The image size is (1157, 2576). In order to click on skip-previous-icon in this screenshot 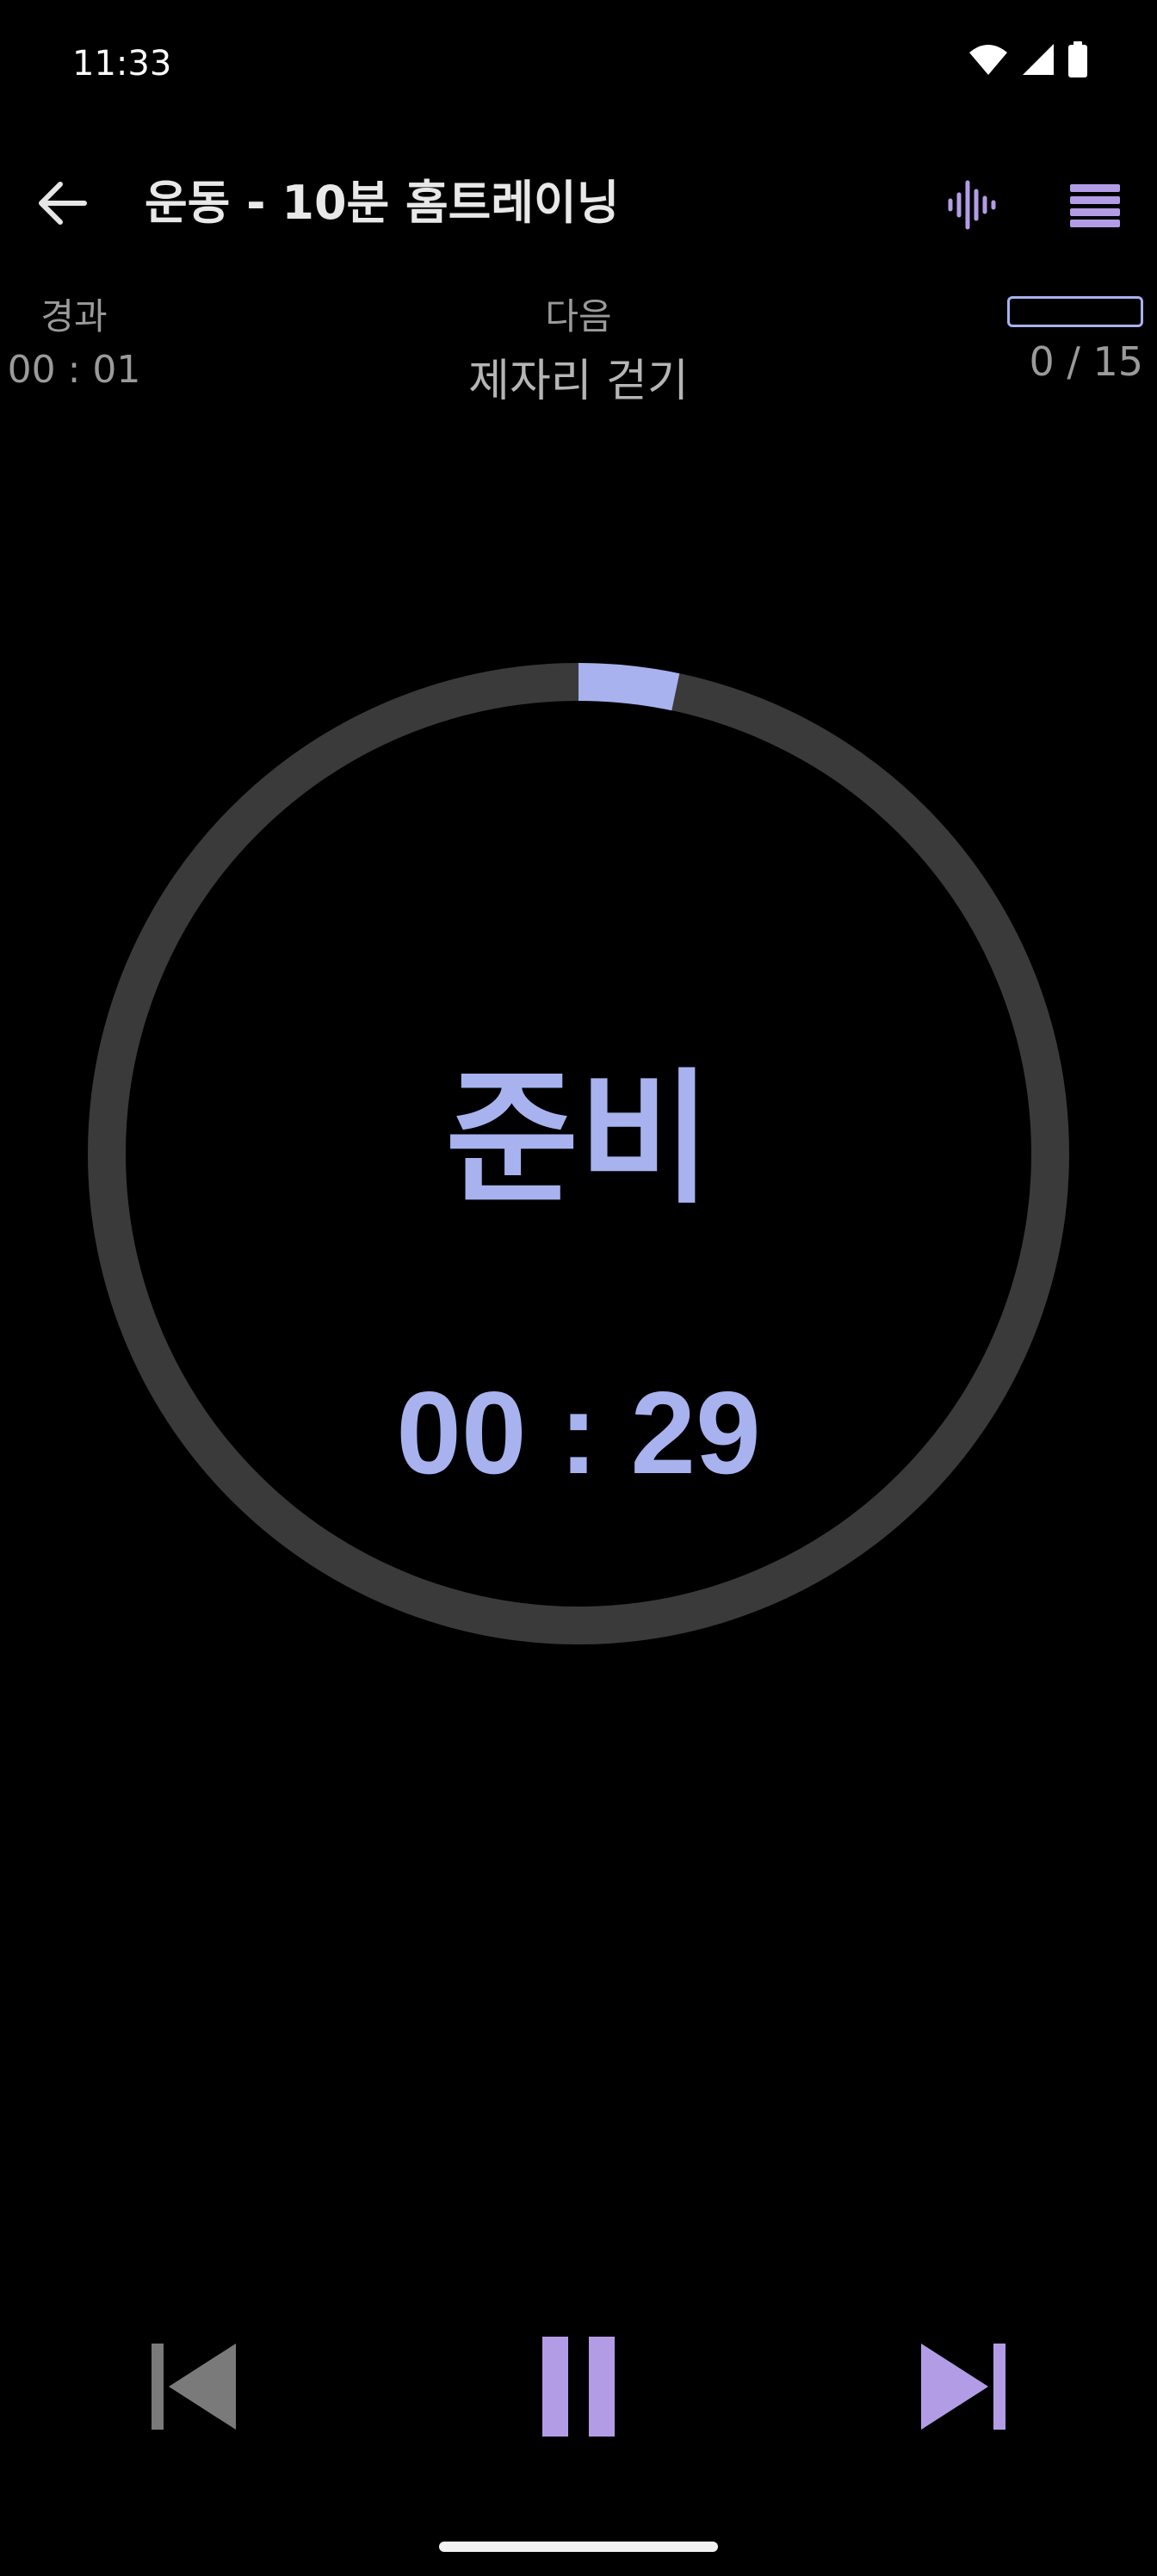, I will do `click(194, 2387)`.